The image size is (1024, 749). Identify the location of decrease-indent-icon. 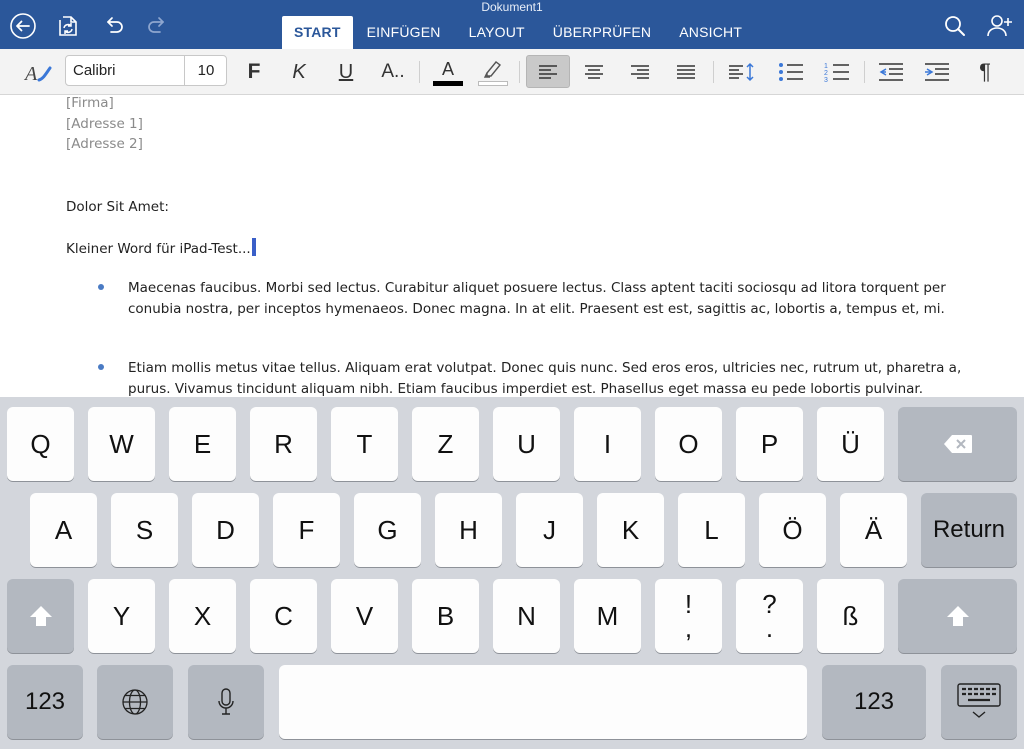
(891, 72).